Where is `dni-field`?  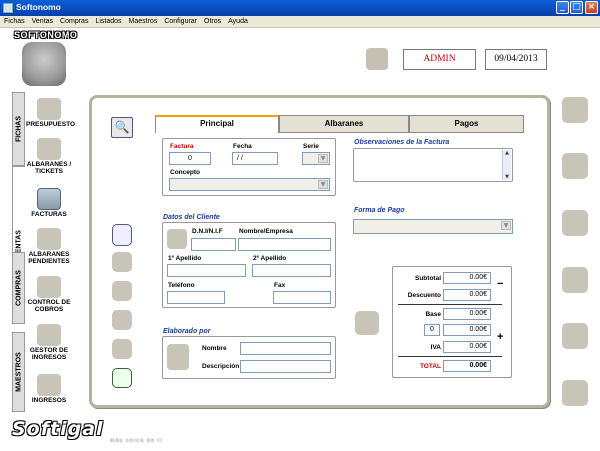 dni-field is located at coordinates (213, 244).